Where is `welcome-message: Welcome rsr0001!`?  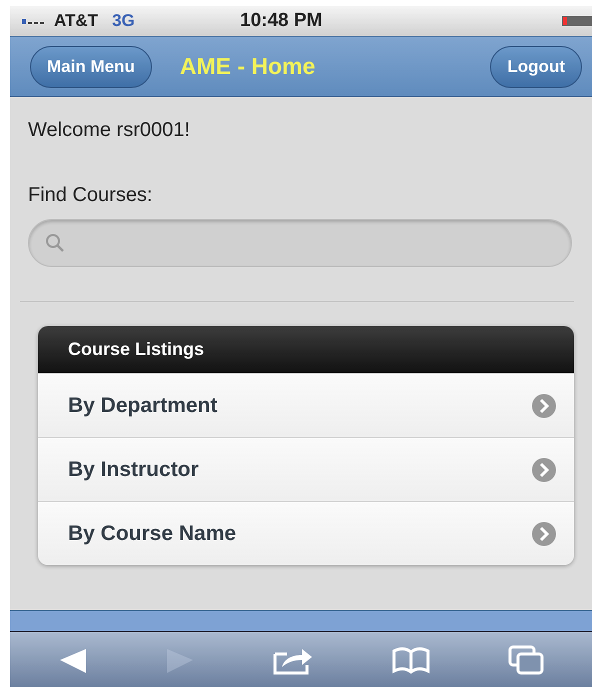 welcome-message: Welcome rsr0001! is located at coordinates (109, 130).